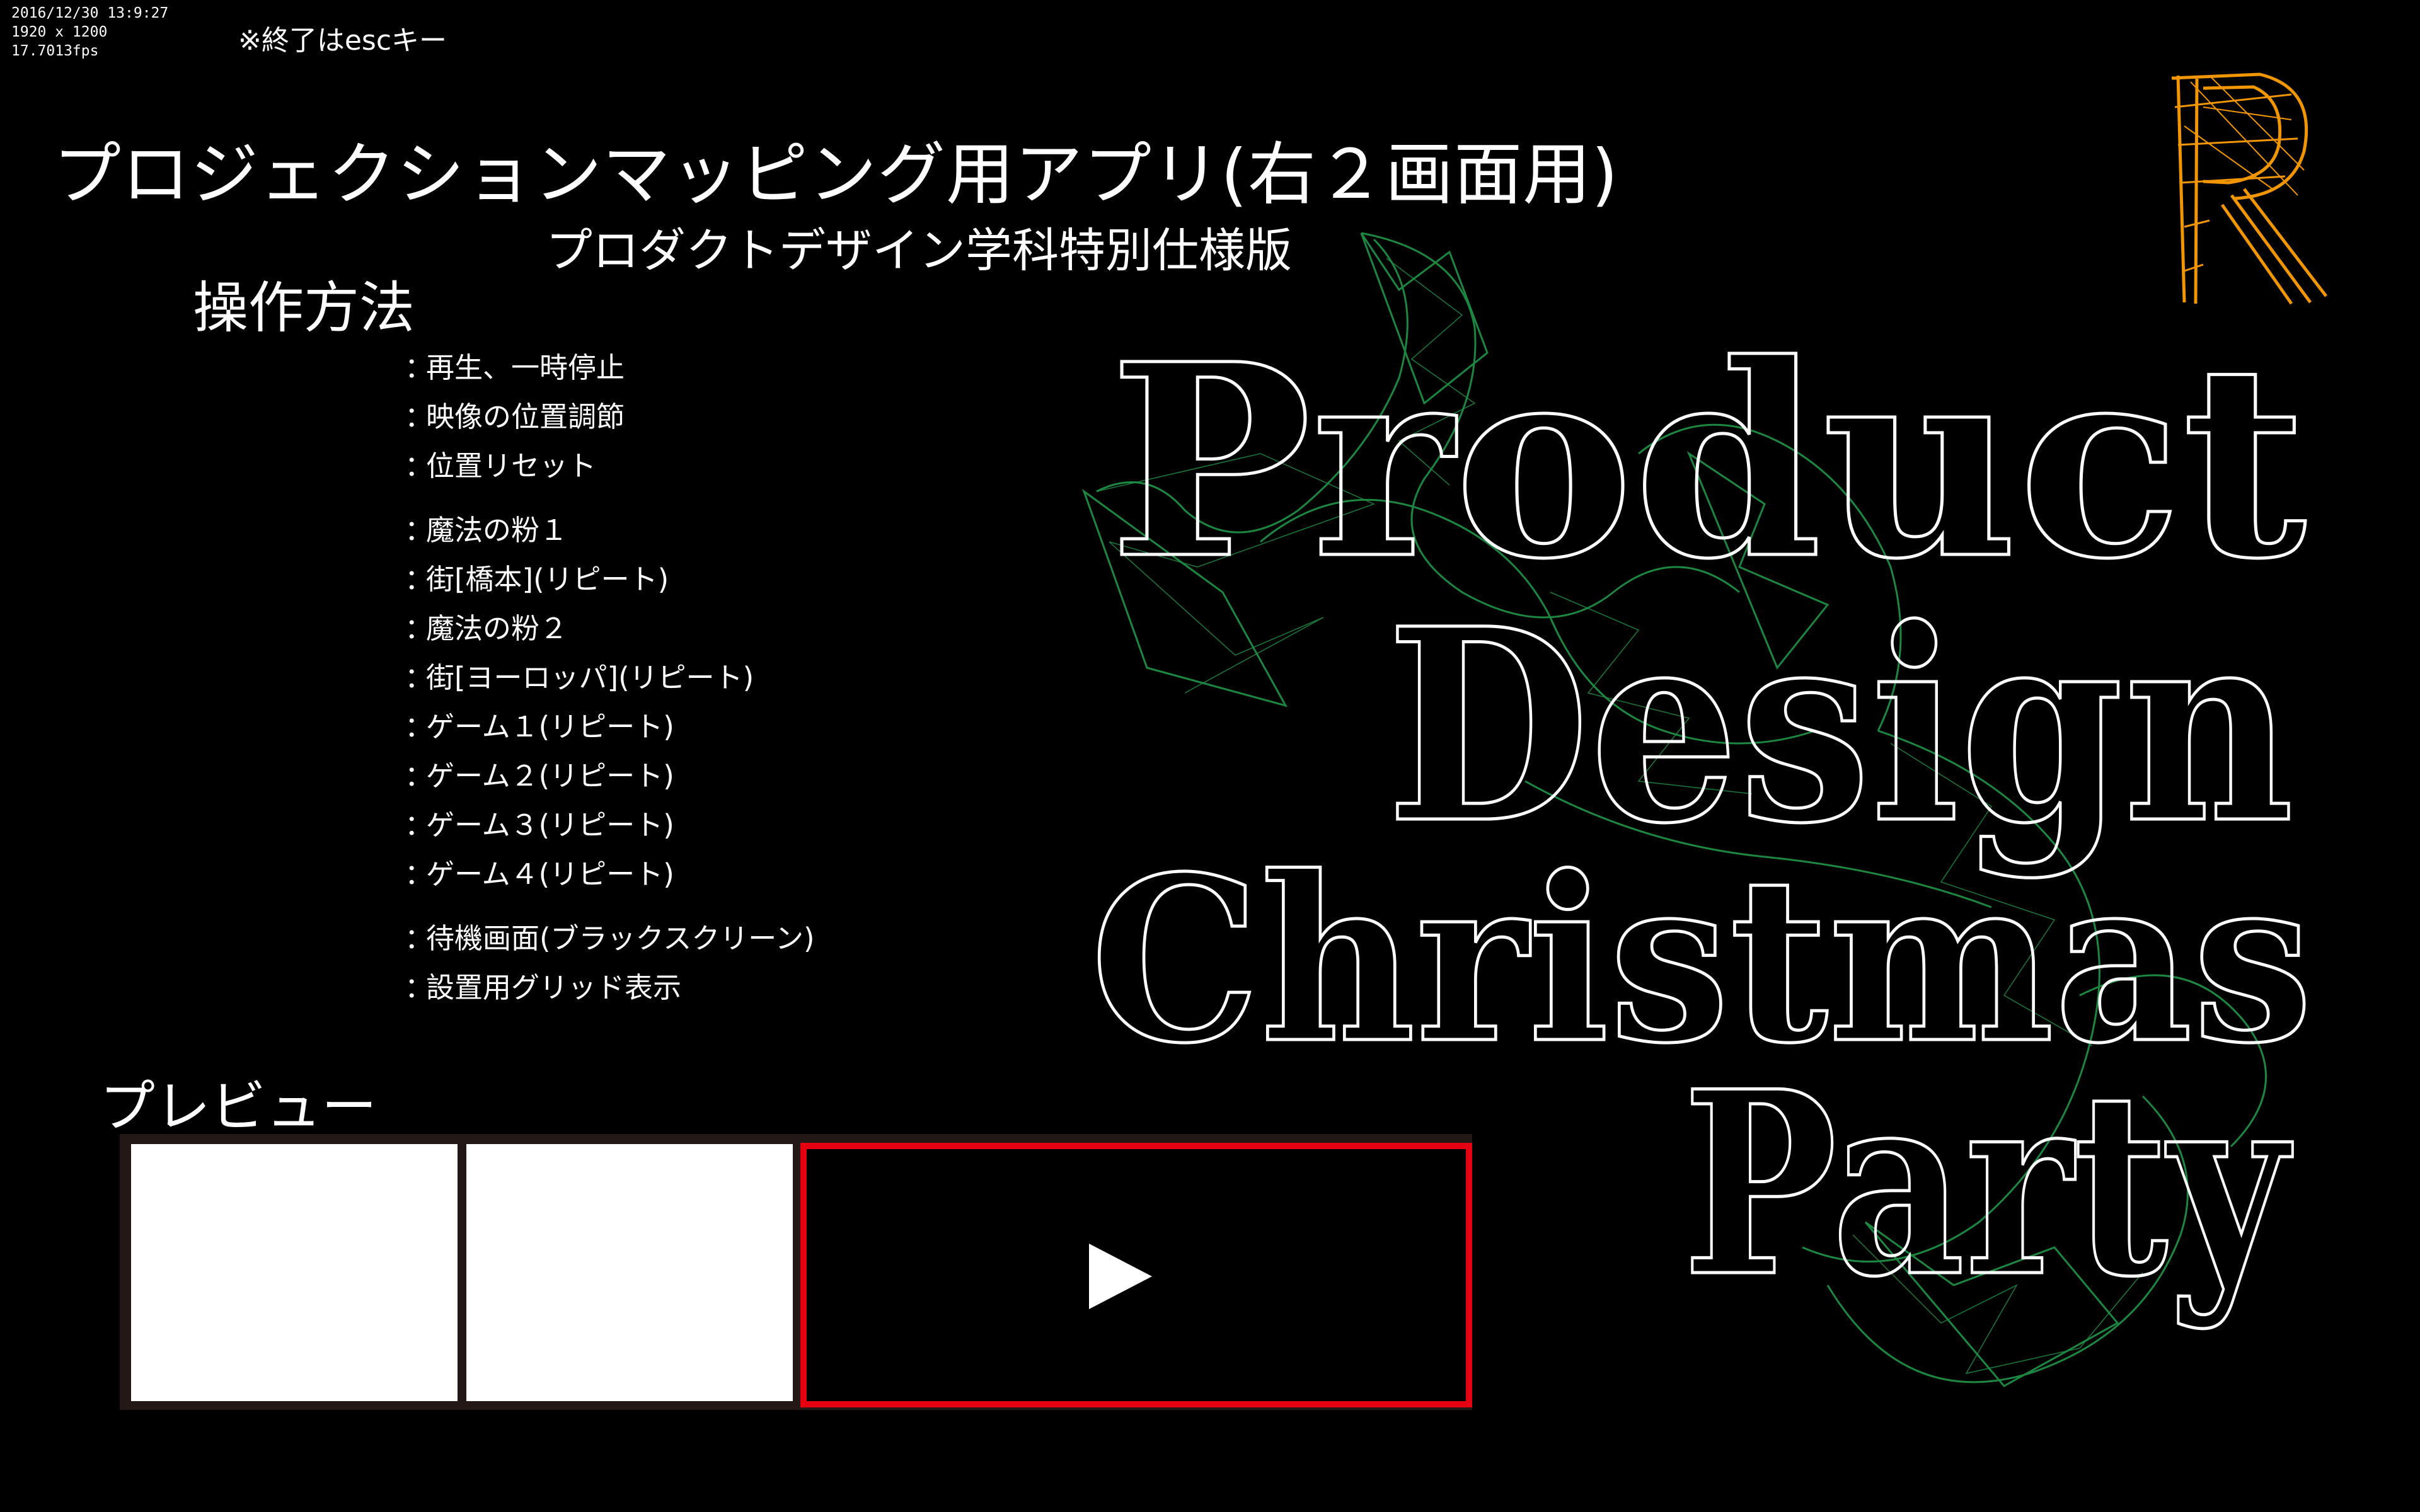  Describe the element at coordinates (60, 32) in the screenshot. I see `debug-resolution: 1920 x 1200` at that location.